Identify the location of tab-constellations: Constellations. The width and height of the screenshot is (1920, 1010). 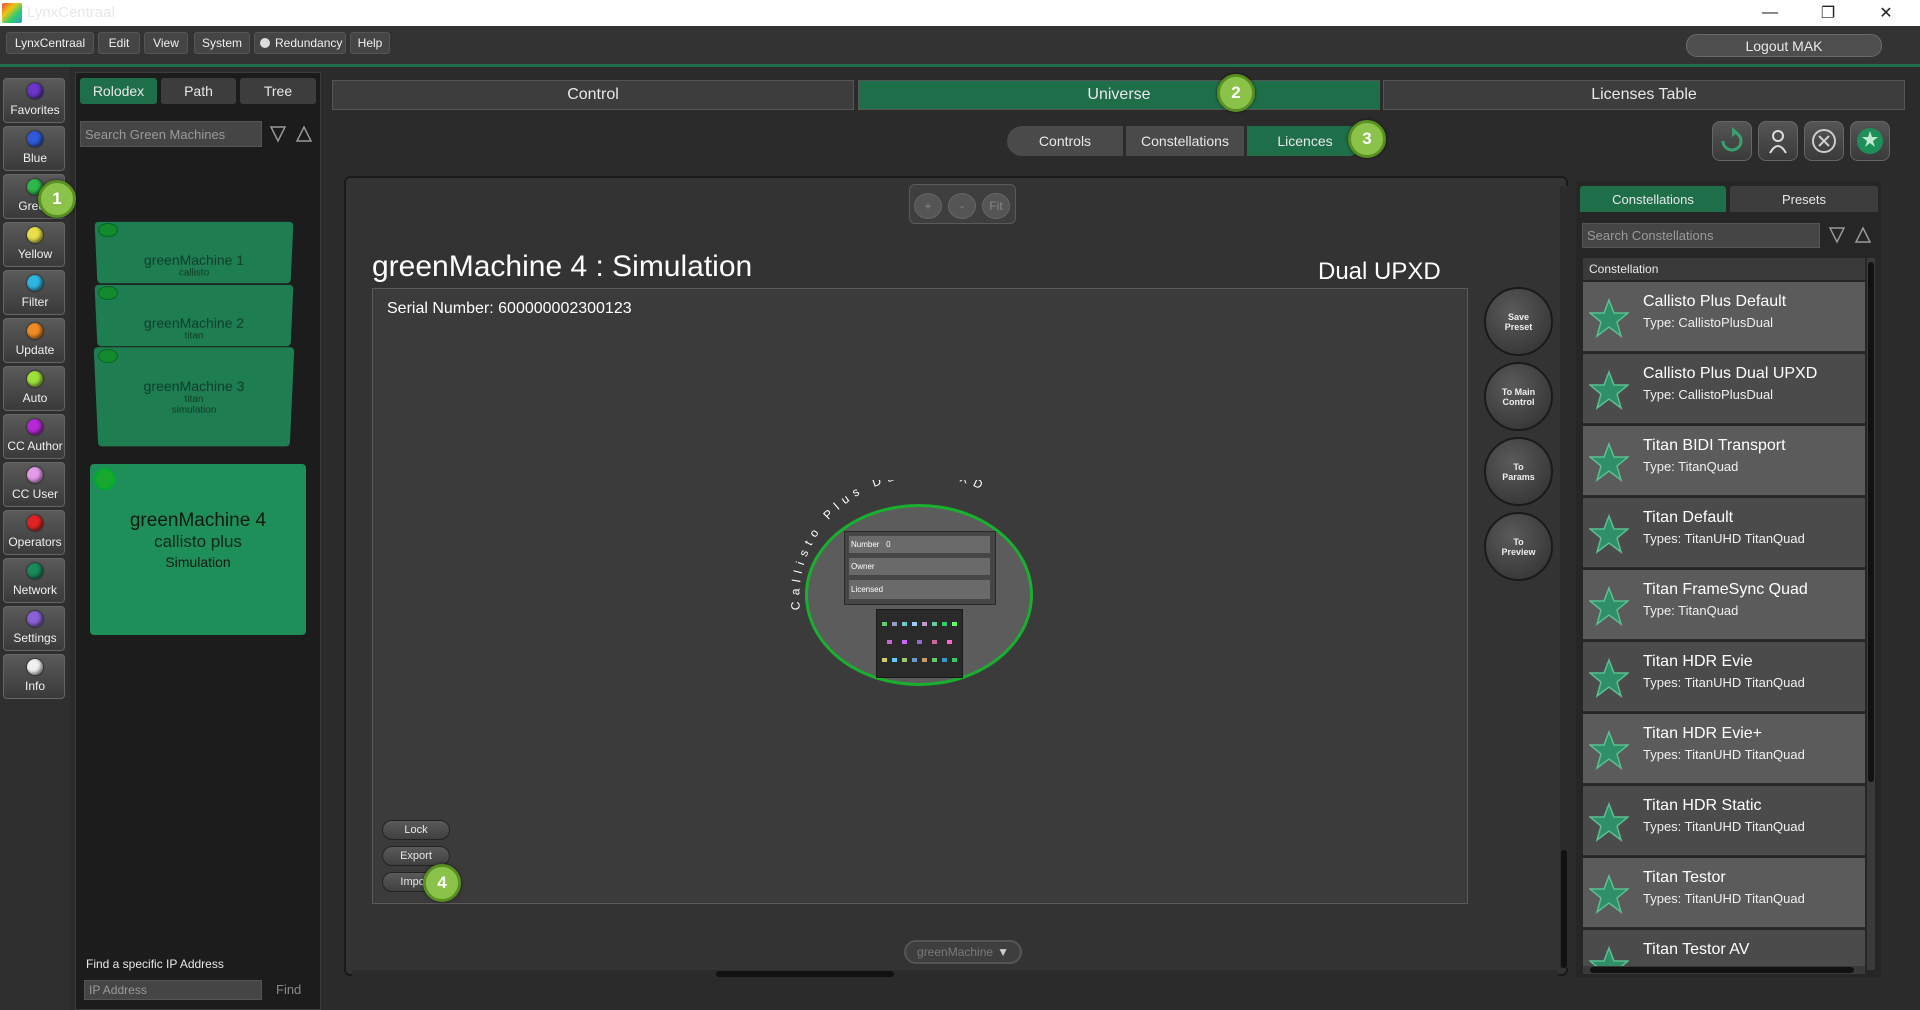
(1653, 199).